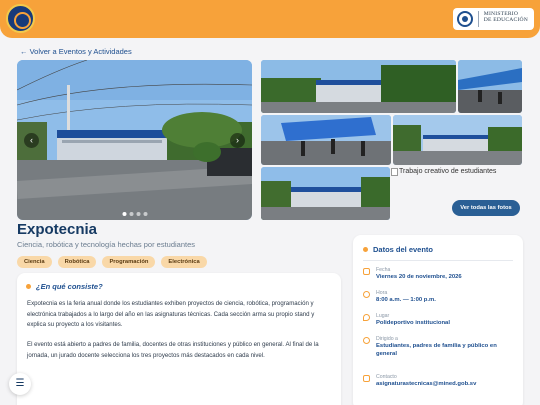 This screenshot has width=540, height=405. What do you see at coordinates (270, 19) in the screenshot?
I see `top-bar: MINISTERIO DE EDUCACIÓN` at bounding box center [270, 19].